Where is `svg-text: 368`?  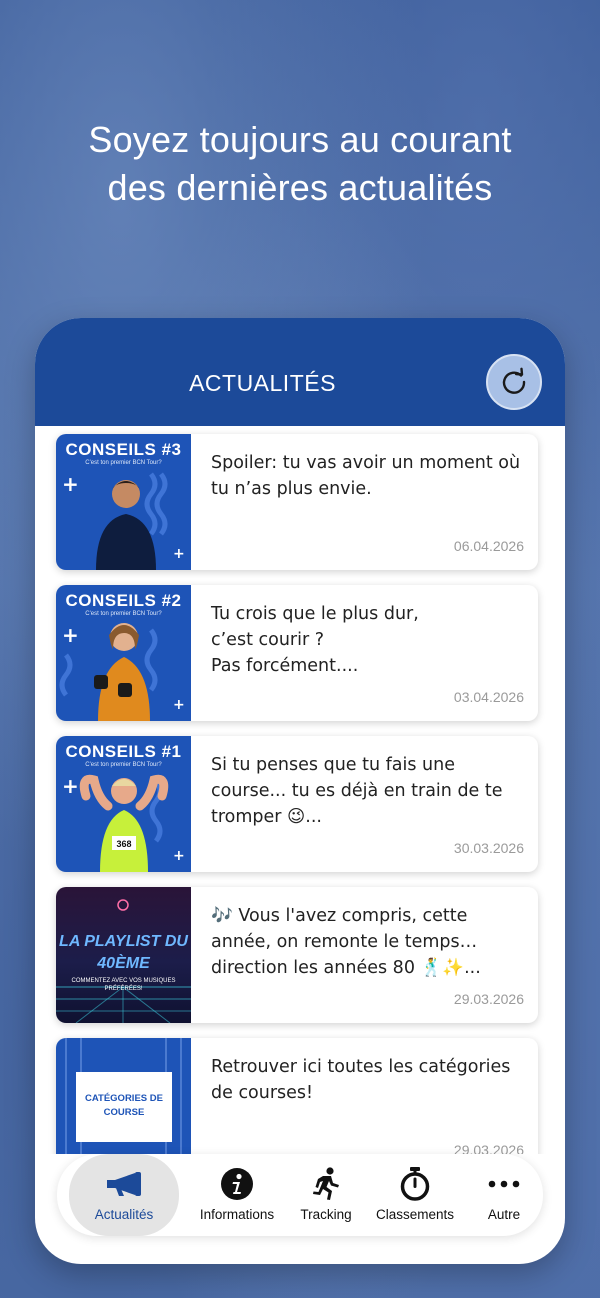
svg-text: 368 is located at coordinates (123, 844).